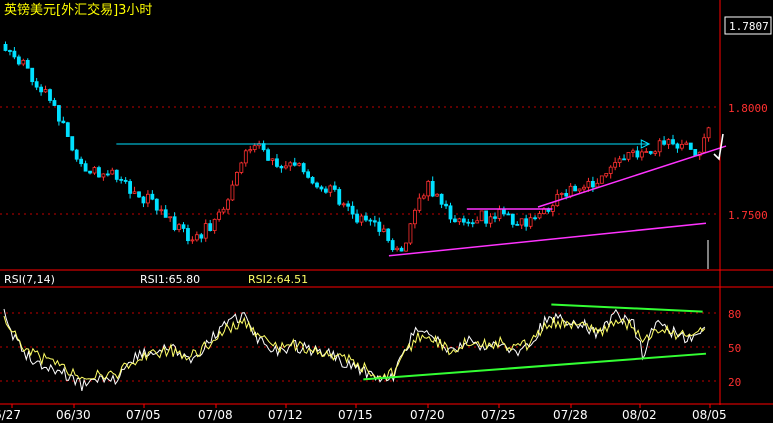  What do you see at coordinates (570, 415) in the screenshot?
I see `x-axis-label: 07/28` at bounding box center [570, 415].